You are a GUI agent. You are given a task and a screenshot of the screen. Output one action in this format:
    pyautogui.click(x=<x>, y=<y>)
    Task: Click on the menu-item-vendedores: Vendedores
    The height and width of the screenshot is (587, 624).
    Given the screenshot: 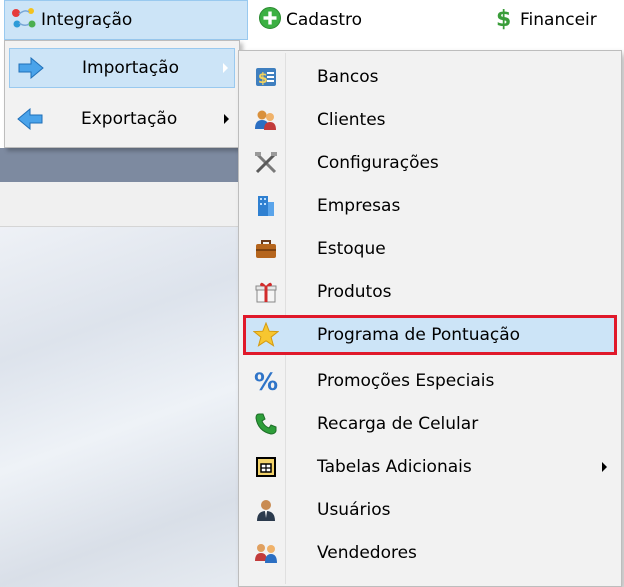 What is the action you would take?
    pyautogui.click(x=430, y=553)
    